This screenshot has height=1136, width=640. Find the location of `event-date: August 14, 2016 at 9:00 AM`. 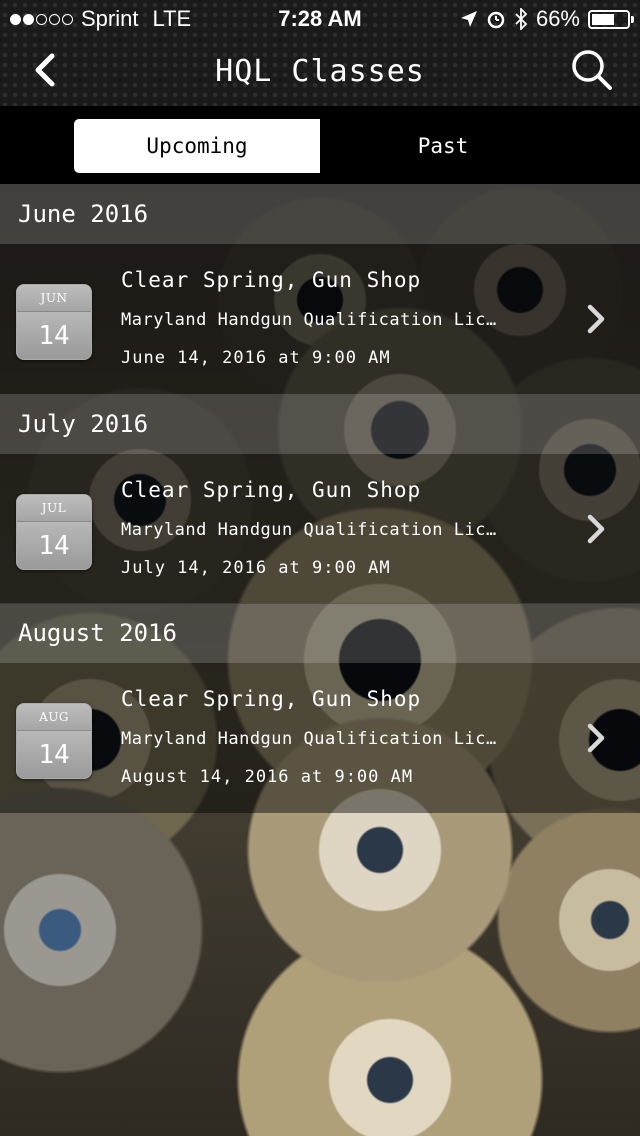

event-date: August 14, 2016 at 9:00 AM is located at coordinates (267, 777).